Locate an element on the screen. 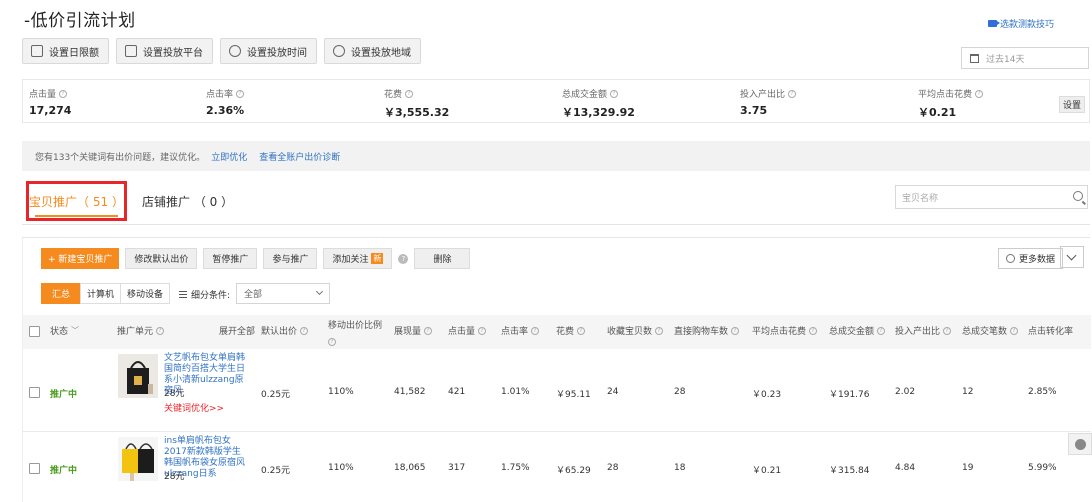 The height and width of the screenshot is (502, 1092). set-region-button: 设置投放地域 is located at coordinates (372, 51).